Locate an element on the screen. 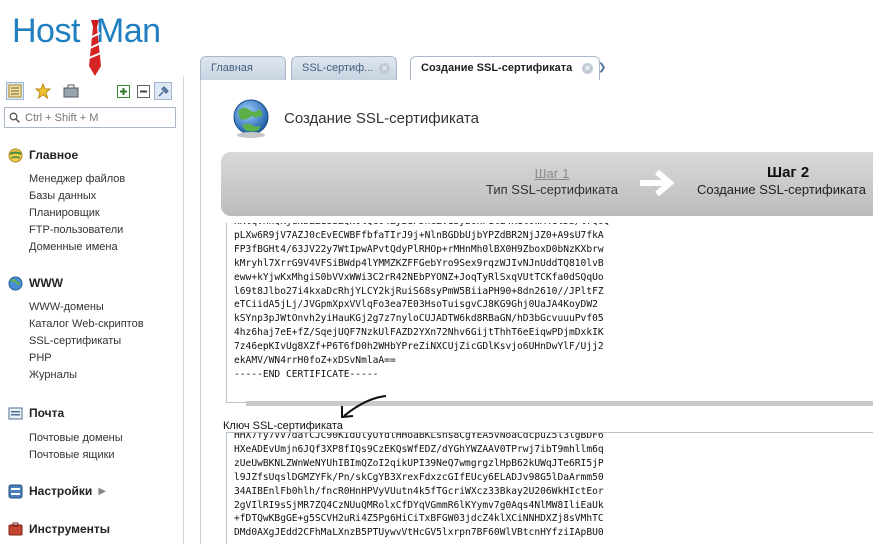 This screenshot has width=873, height=544. annotation-arrow-icon is located at coordinates (364, 407).